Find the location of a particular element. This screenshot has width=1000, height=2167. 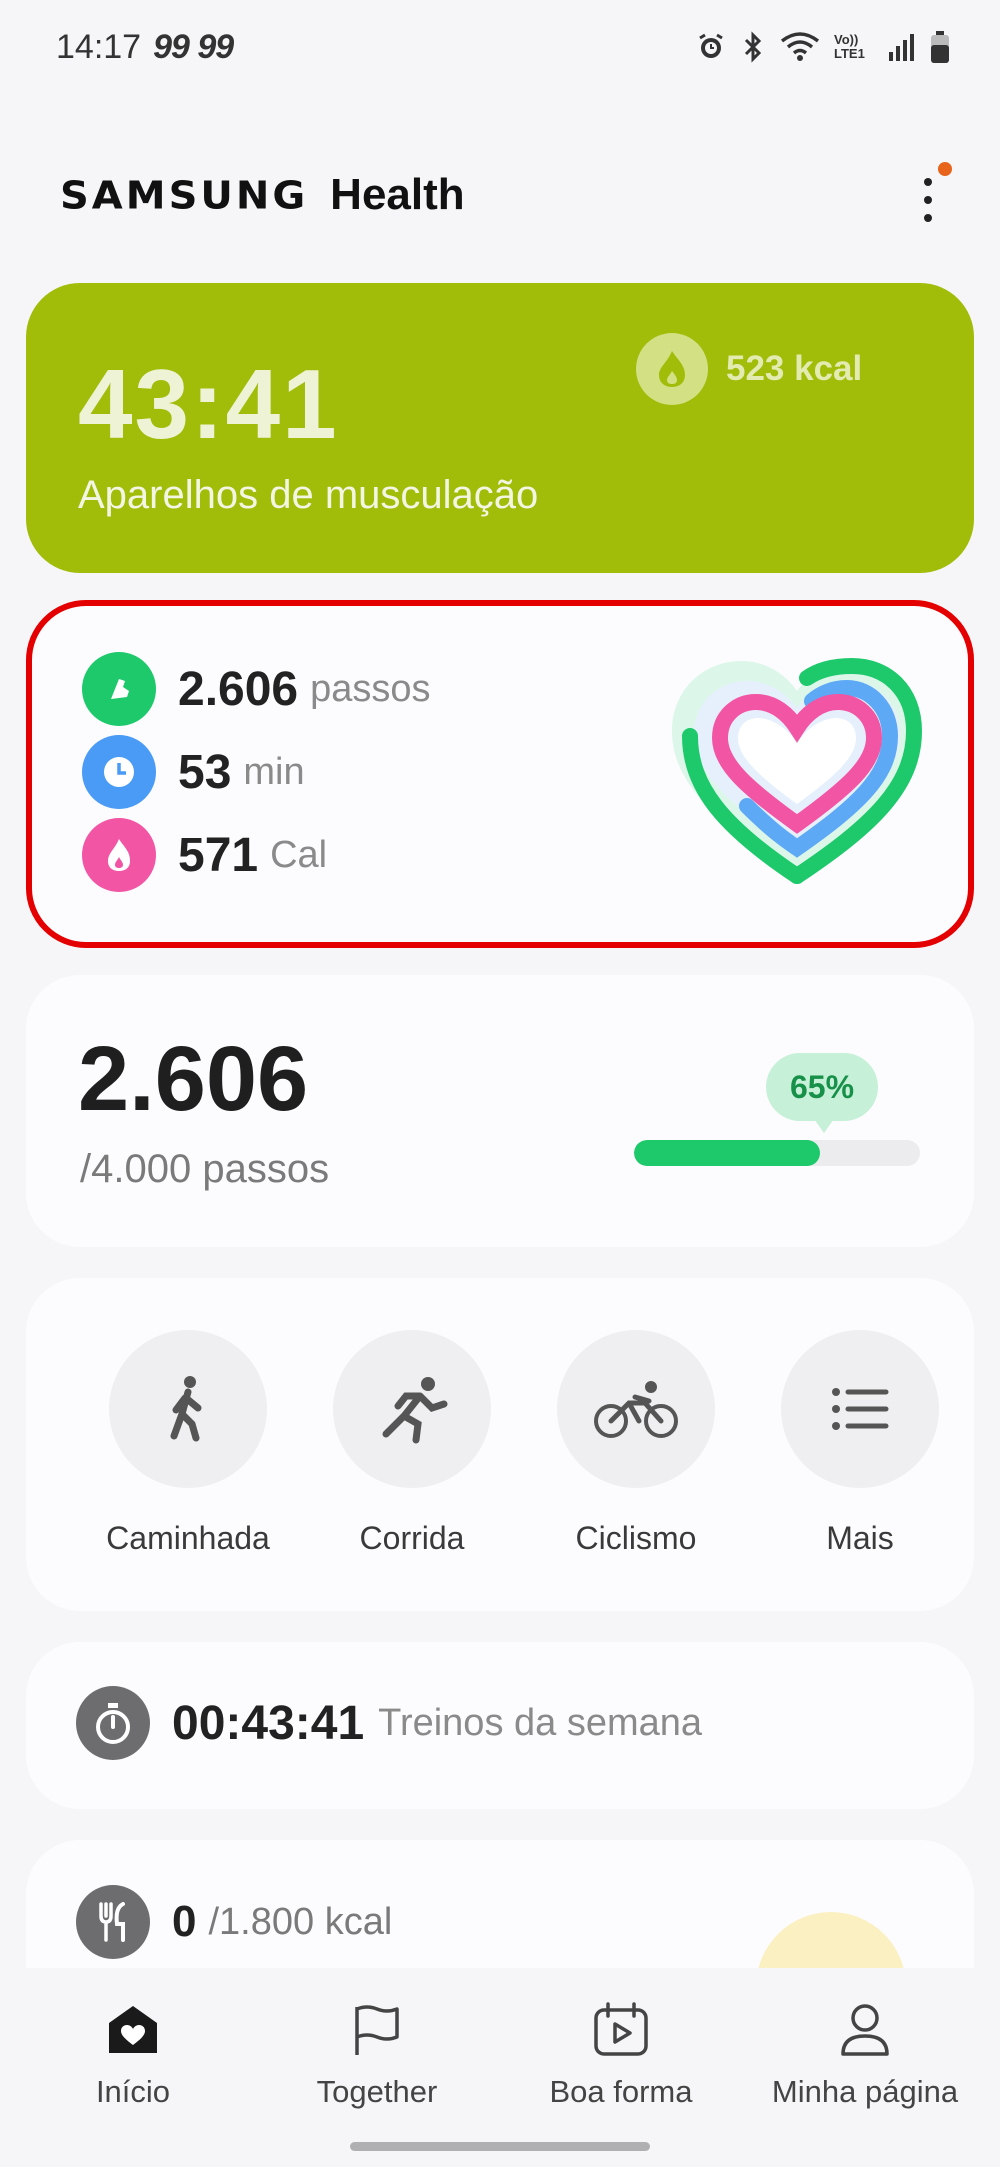

walking-icon is located at coordinates (188, 1409).